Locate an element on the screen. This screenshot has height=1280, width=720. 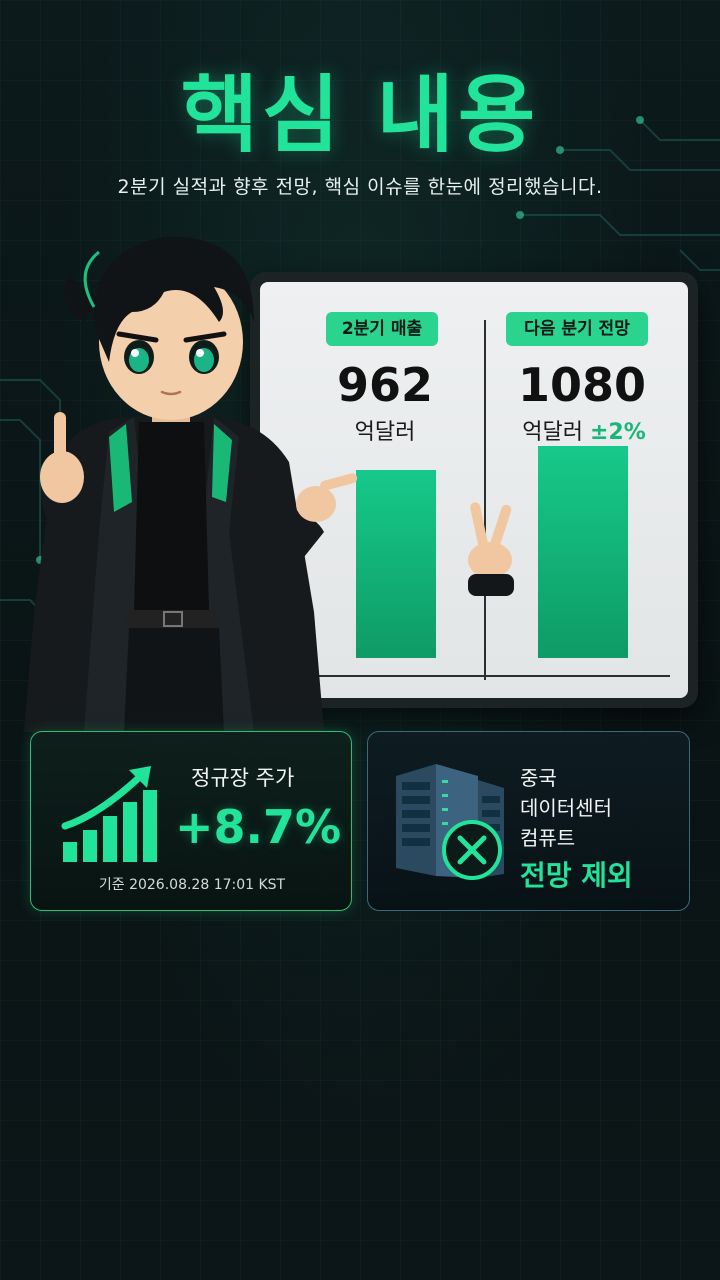
china-excluded-label: 전망 제외 is located at coordinates (576, 875).